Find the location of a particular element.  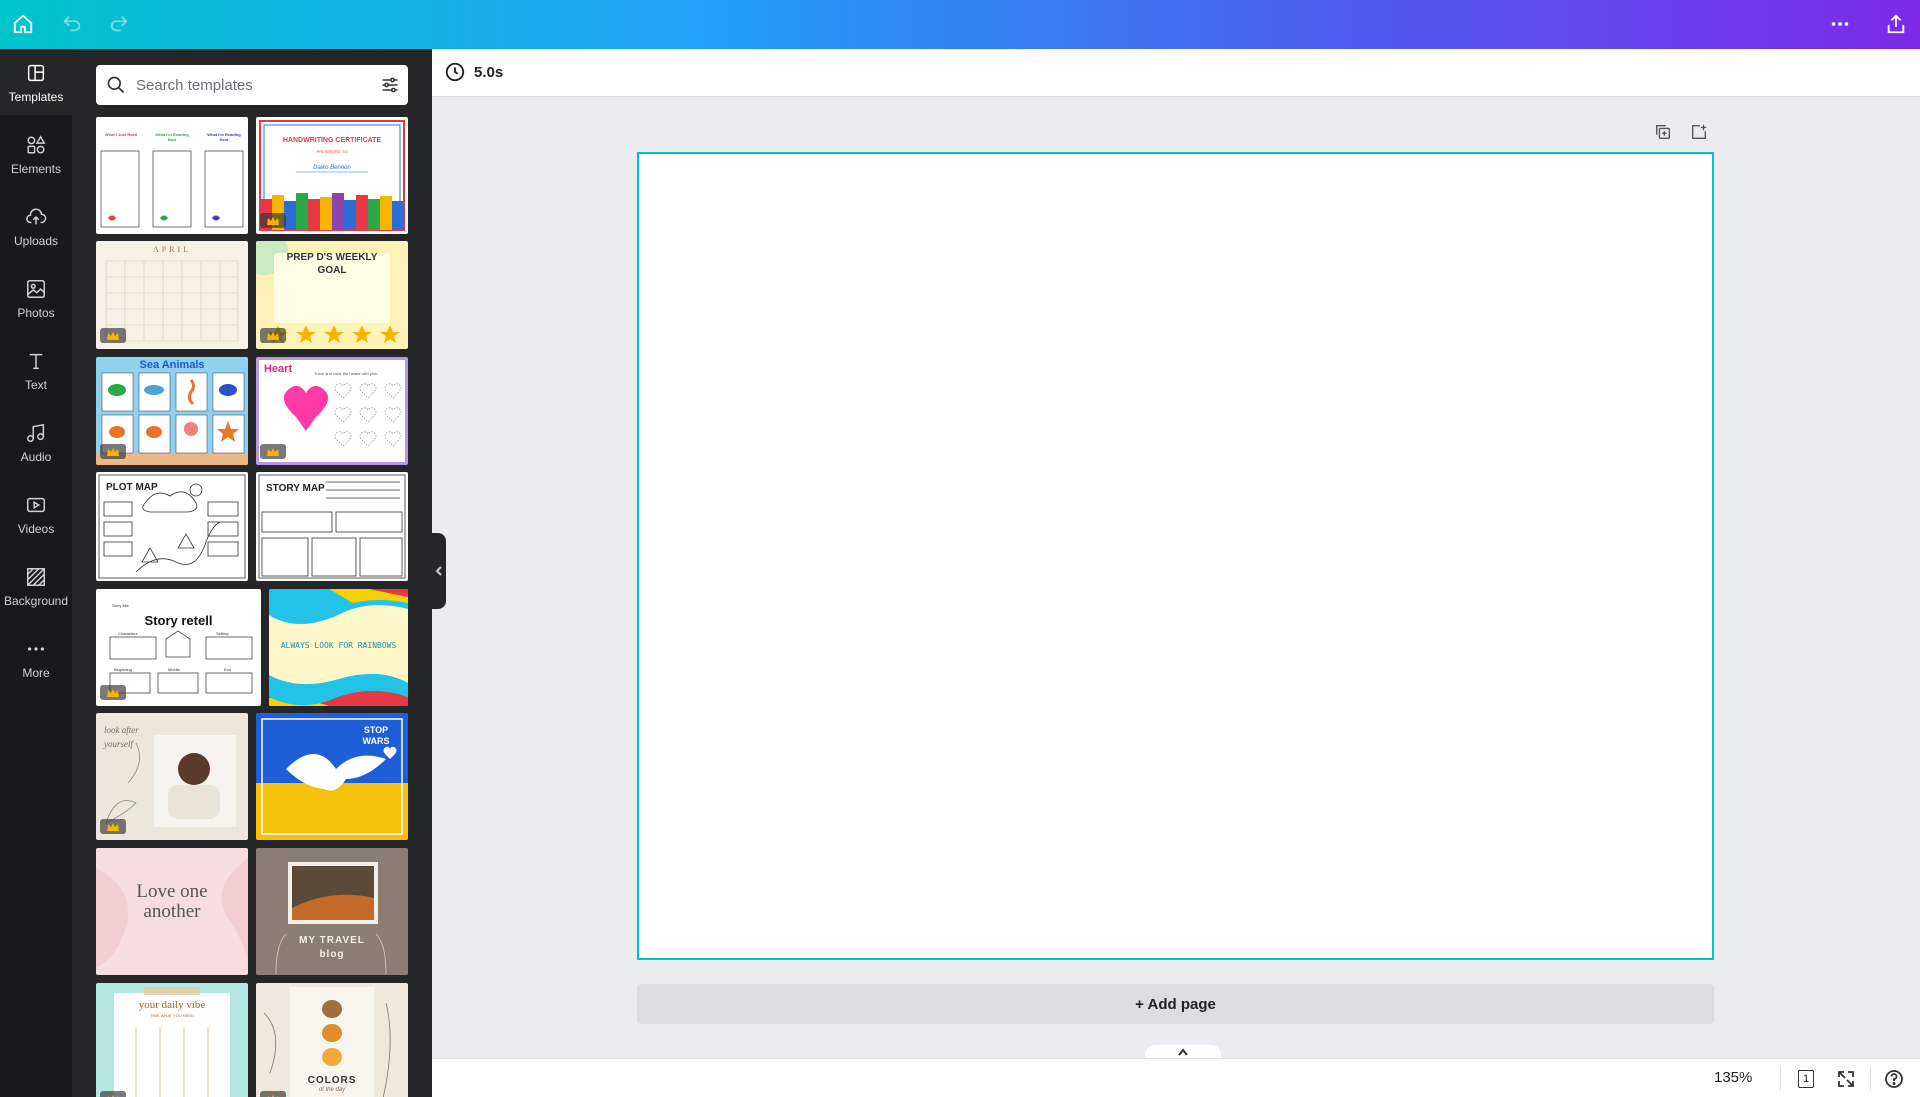

background-icon is located at coordinates (36, 577).